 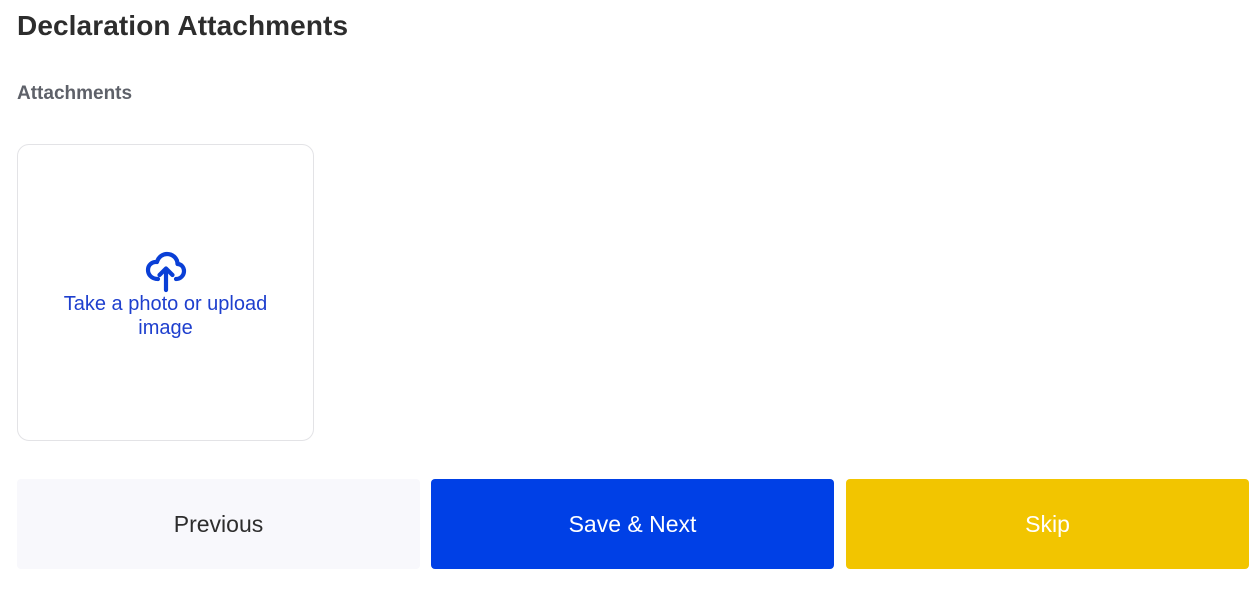 I want to click on previous-button: Previous, so click(x=218, y=524).